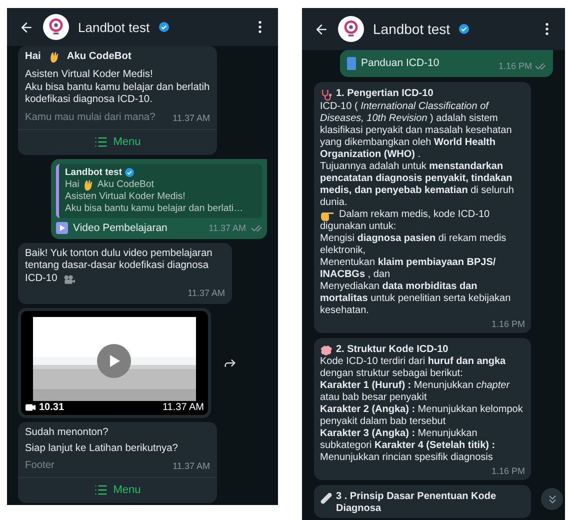 The image size is (569, 520). Describe the element at coordinates (416, 130) in the screenshot. I see `message-text: ICD-10 ( International Classification of Diseases, 10th Revision ) adalah sistem klasifikasi penyakit dan masalah kesehatan yang dikembangkan oleh World Health Organization (WHO) .` at that location.